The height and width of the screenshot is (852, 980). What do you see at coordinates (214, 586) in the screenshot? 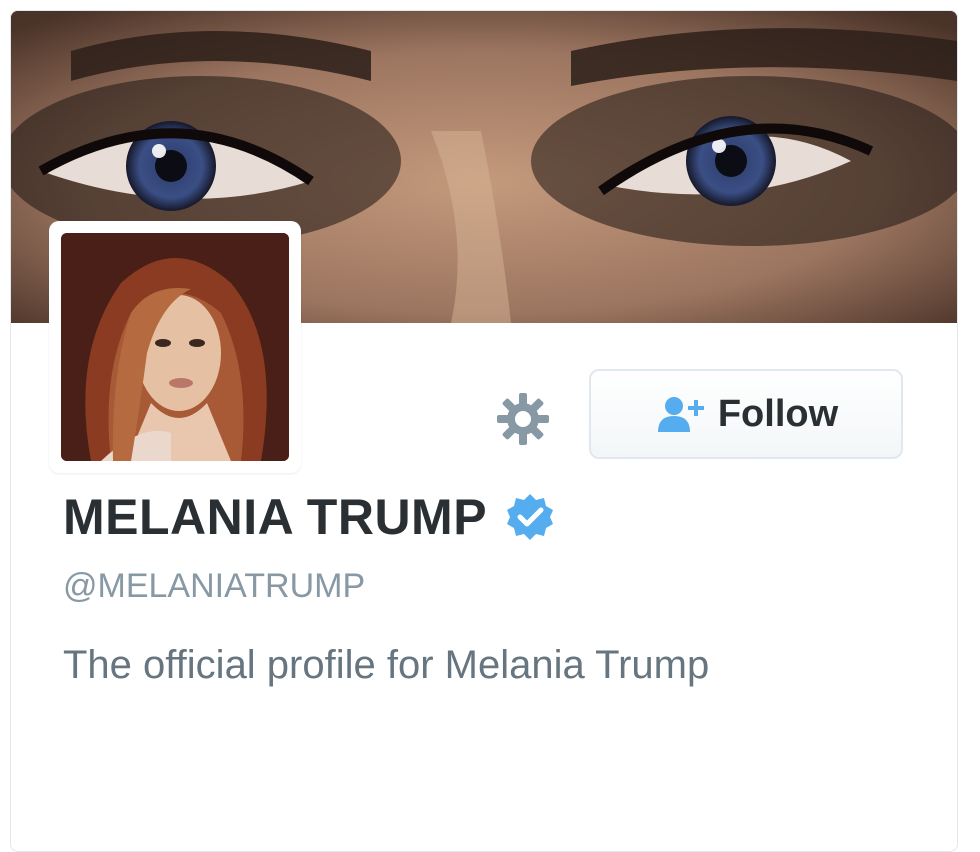
I see `profile-handle: @MELANIATRUMP` at bounding box center [214, 586].